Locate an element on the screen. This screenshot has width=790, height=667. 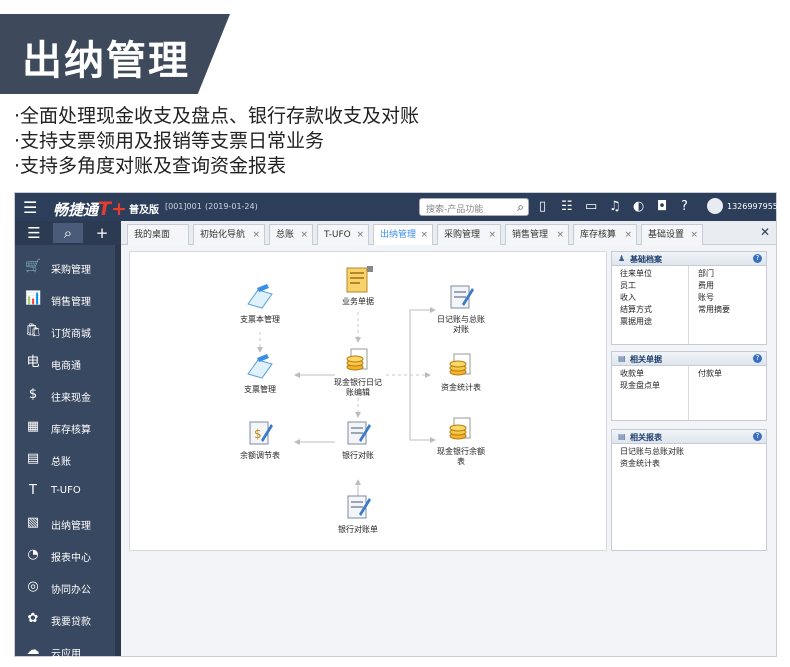
link-fund-stats-report: 资金统计表 is located at coordinates (640, 464).